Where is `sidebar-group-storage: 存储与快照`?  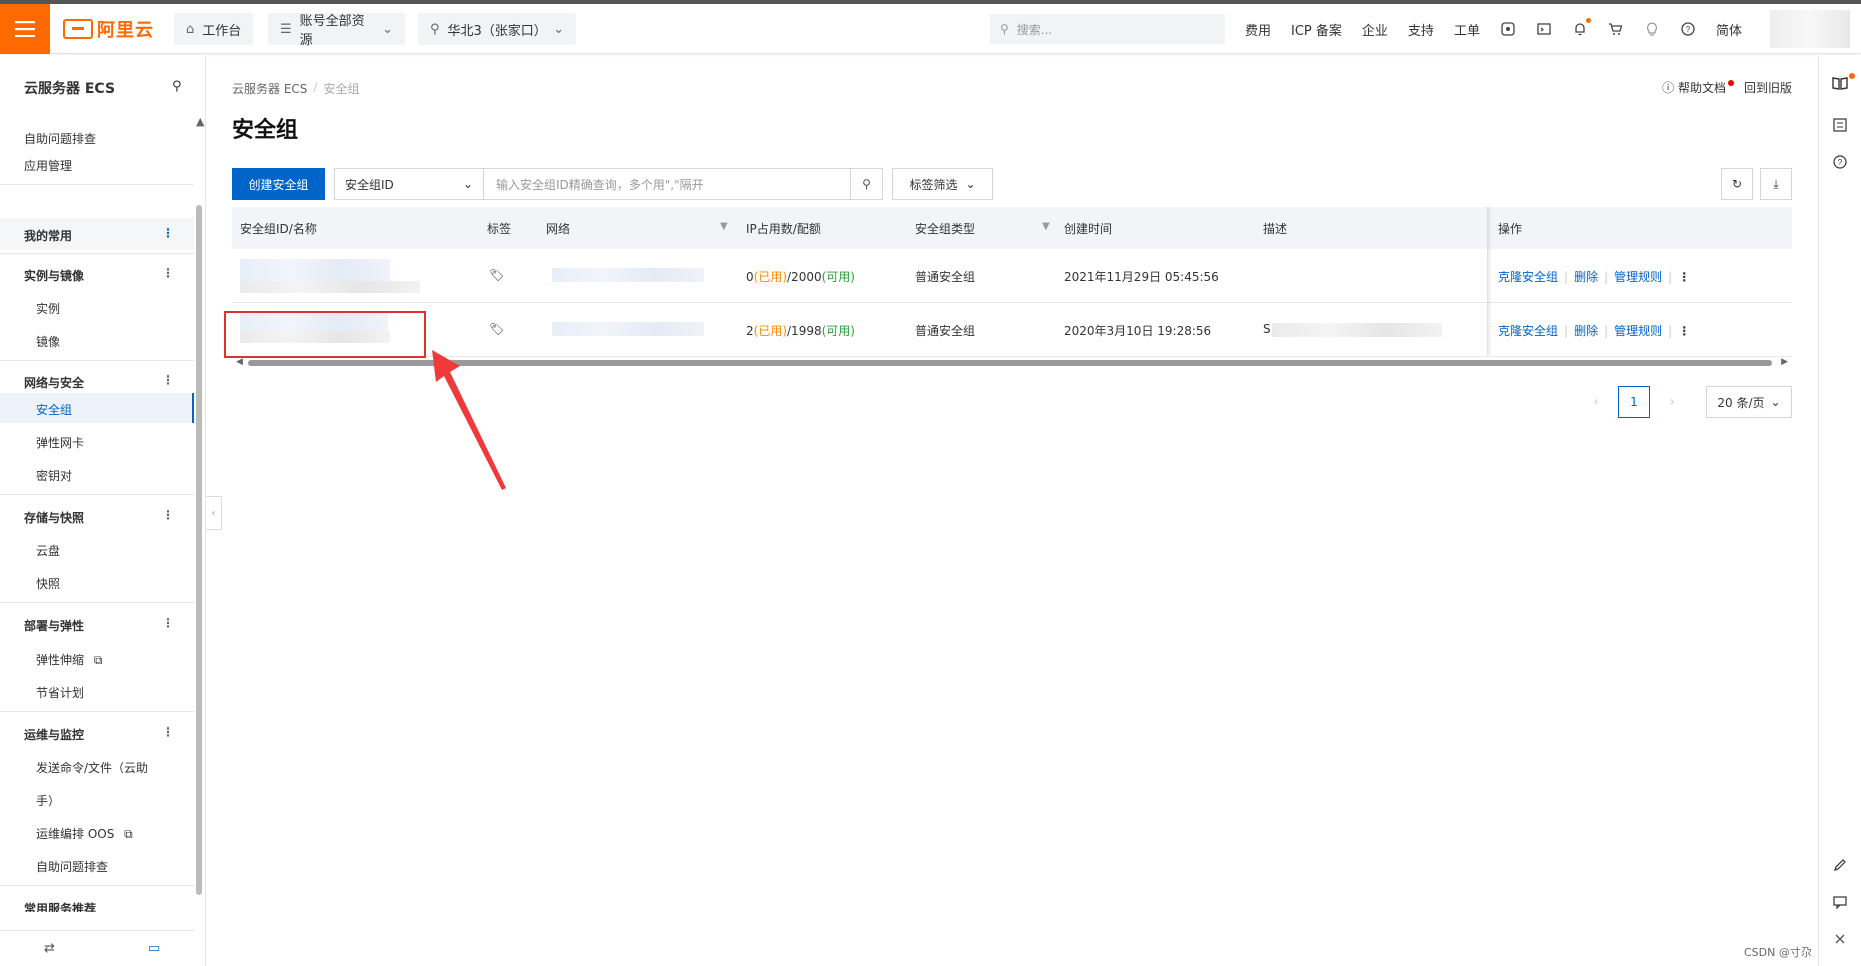
sidebar-group-storage: 存储与快照 is located at coordinates (99, 517).